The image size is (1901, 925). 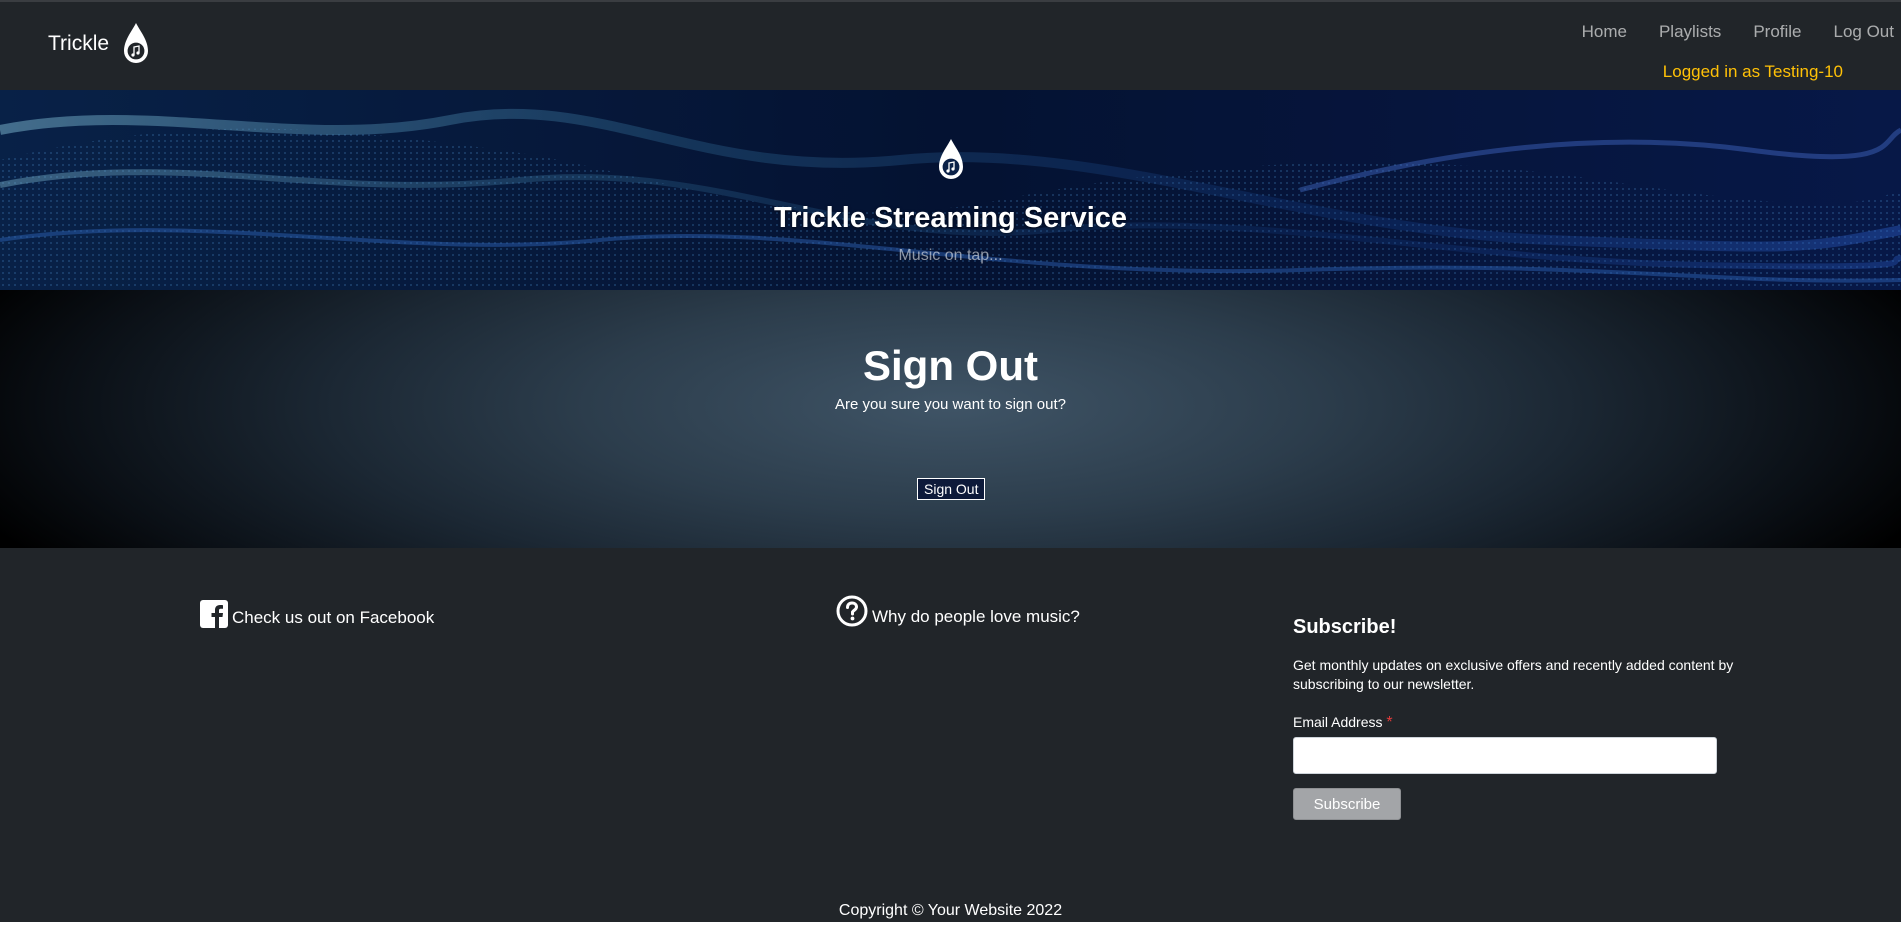 I want to click on subscribe-button: Subscribe, so click(x=1347, y=804).